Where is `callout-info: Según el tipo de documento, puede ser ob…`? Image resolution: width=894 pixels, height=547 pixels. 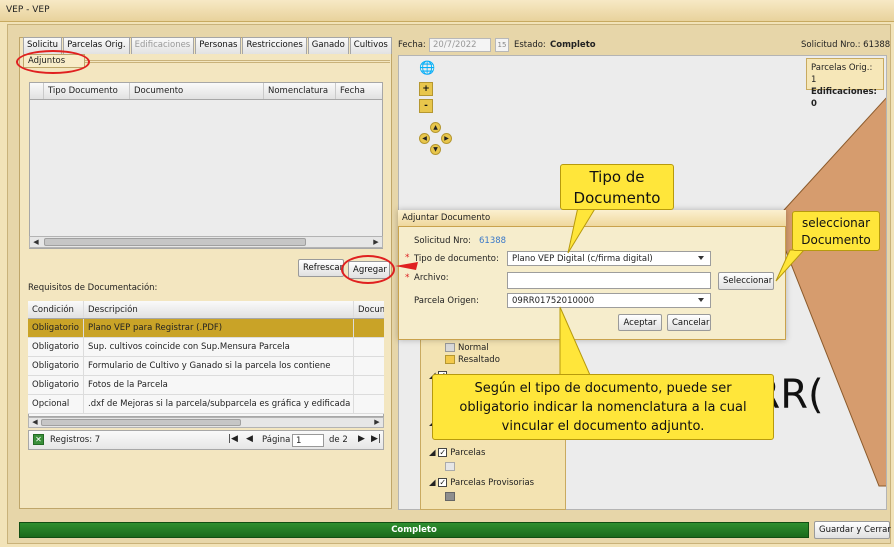
callout-info: Según el tipo de documento, puede ser ob… is located at coordinates (603, 407).